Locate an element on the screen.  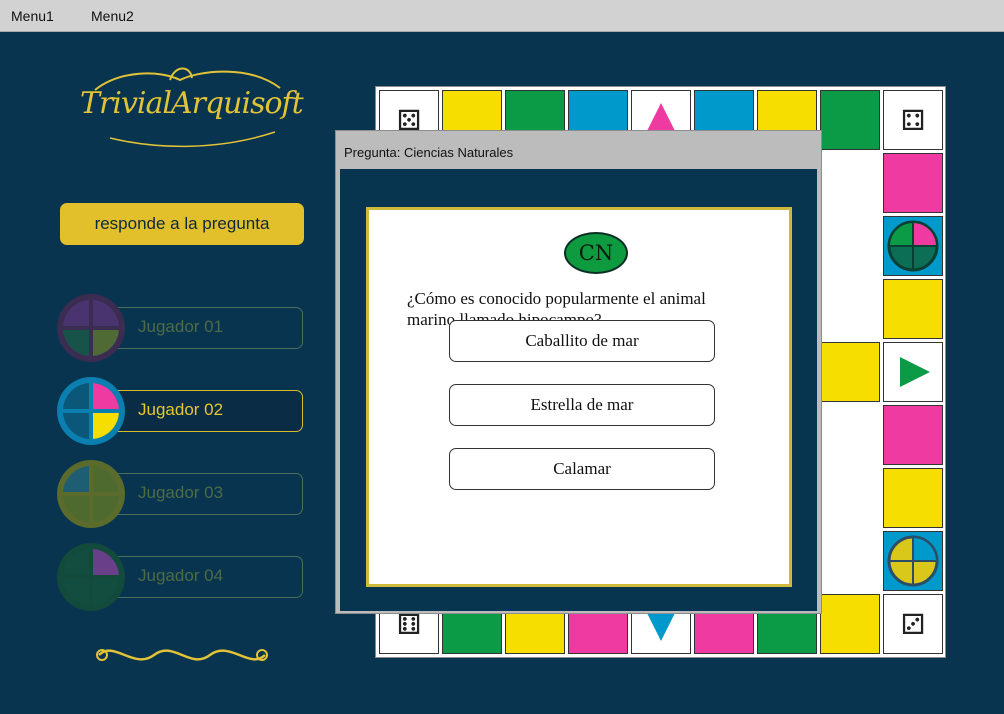
player-1-label: Jugador 01 is located at coordinates (181, 326).